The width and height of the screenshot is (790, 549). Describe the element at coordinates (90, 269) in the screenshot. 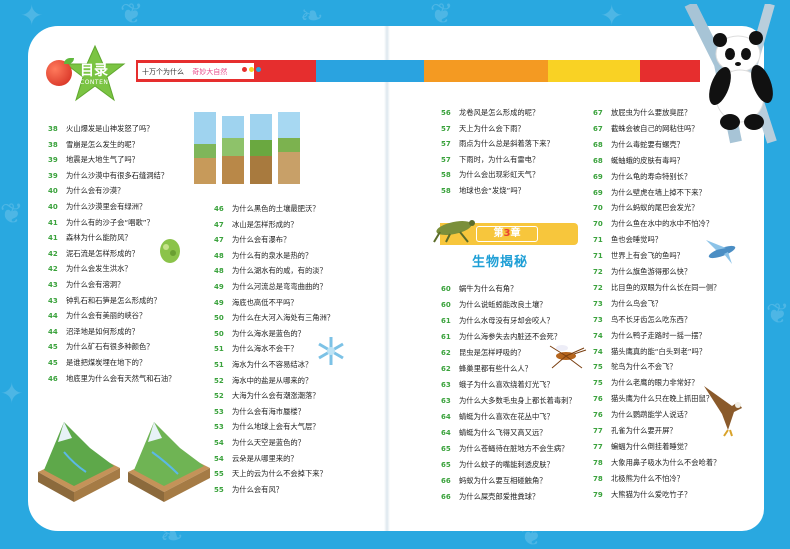

I see `toc-entry: 42 为什么会发生洪水？` at that location.